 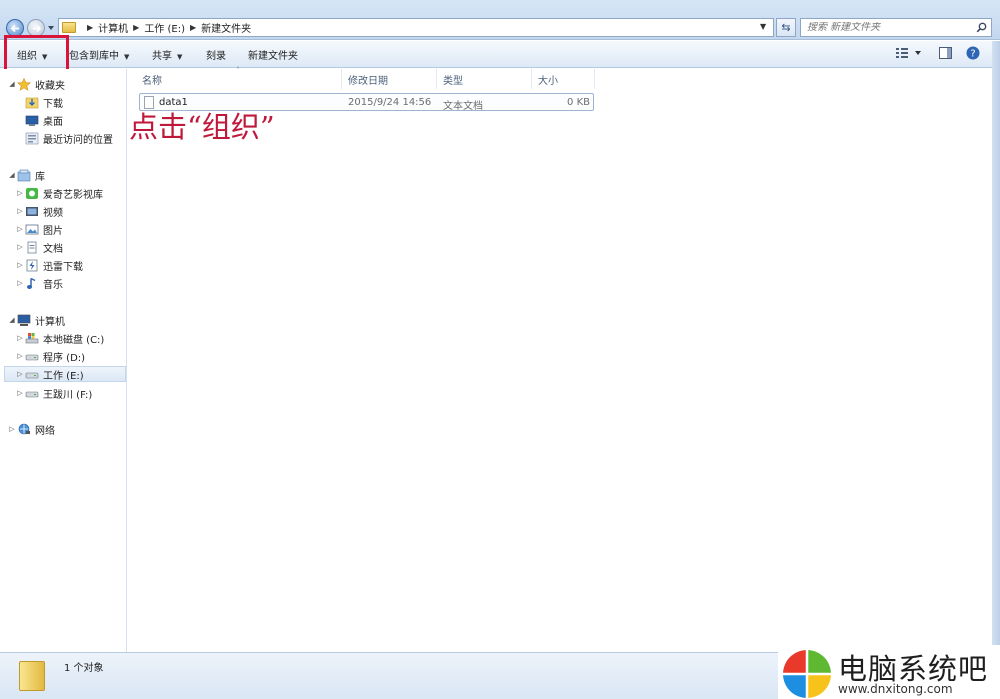 What do you see at coordinates (807, 674) in the screenshot?
I see `windows-logo-icon` at bounding box center [807, 674].